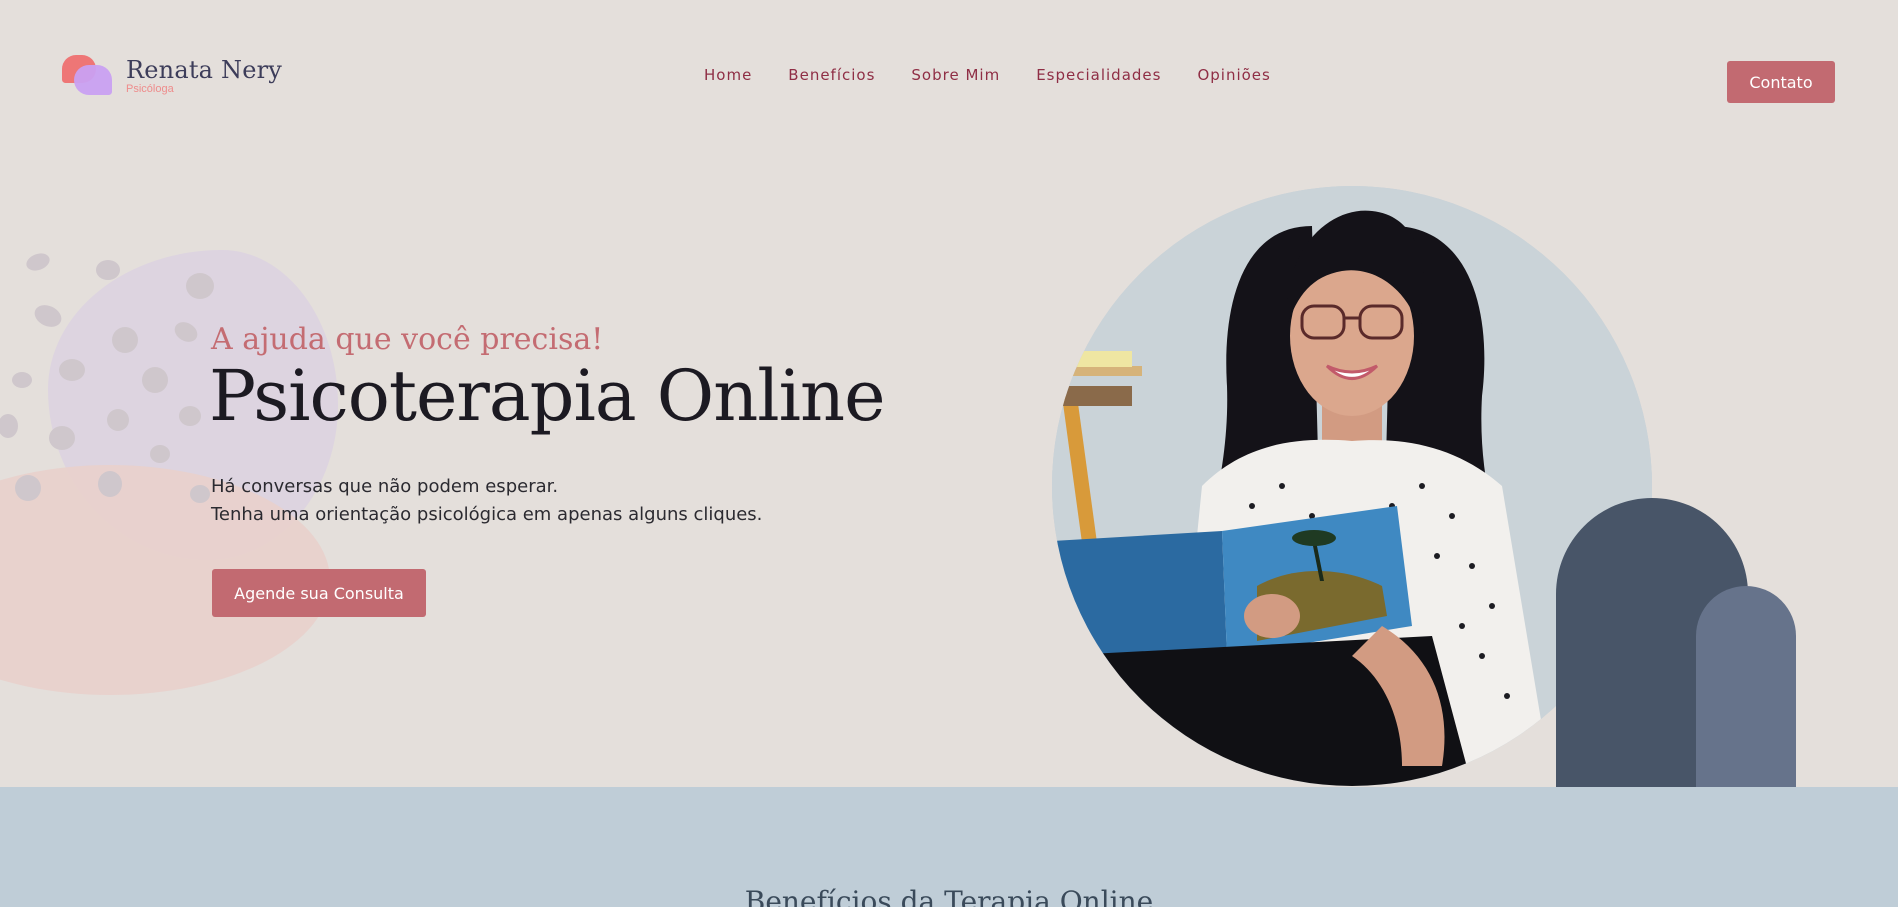 The width and height of the screenshot is (1898, 907). I want to click on decorative-arch-light, so click(1746, 701).